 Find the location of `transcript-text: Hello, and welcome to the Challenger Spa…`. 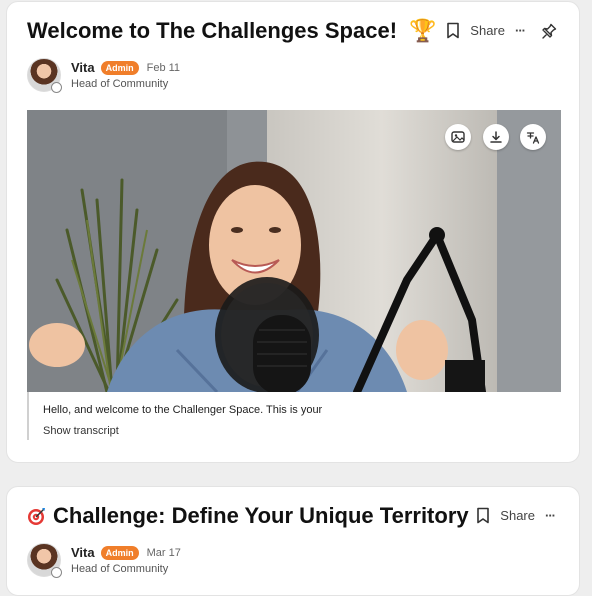

transcript-text: Hello, and welcome to the Challenger Spa… is located at coordinates (183, 410).